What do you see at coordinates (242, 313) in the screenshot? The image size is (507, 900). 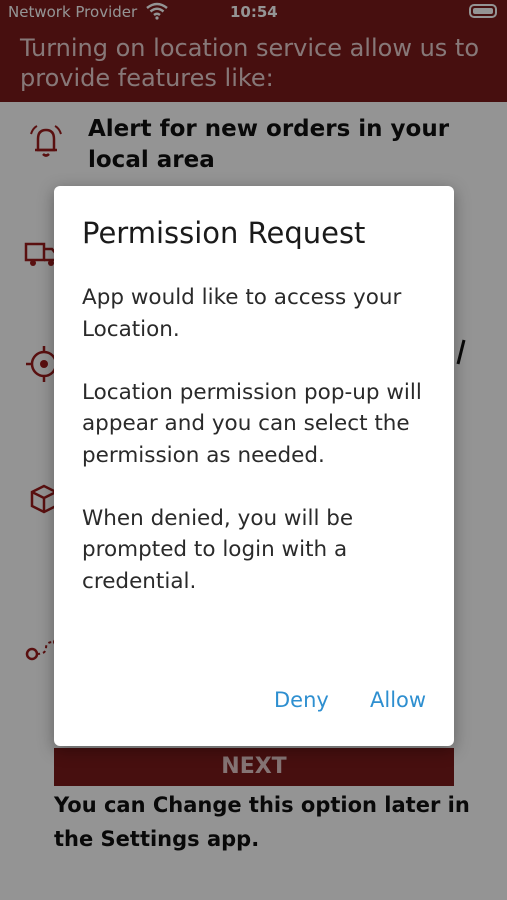 I see `dialog-paragraph: App would like to access your Location.` at bounding box center [242, 313].